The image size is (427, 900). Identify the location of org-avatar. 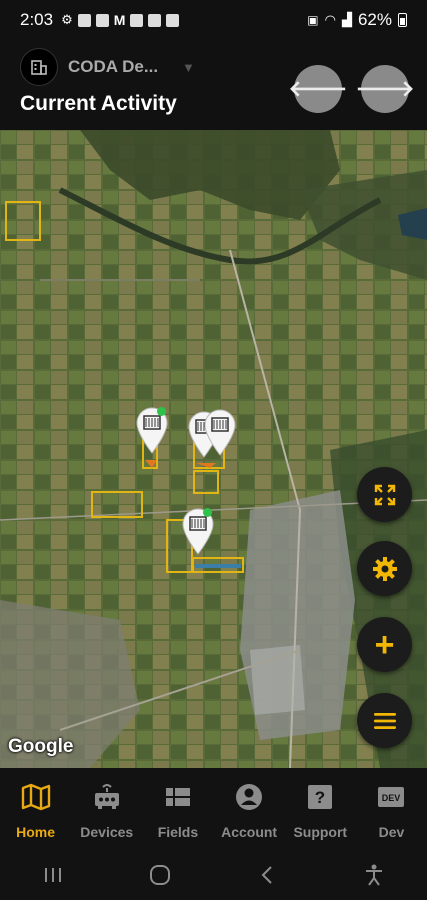
(39, 67).